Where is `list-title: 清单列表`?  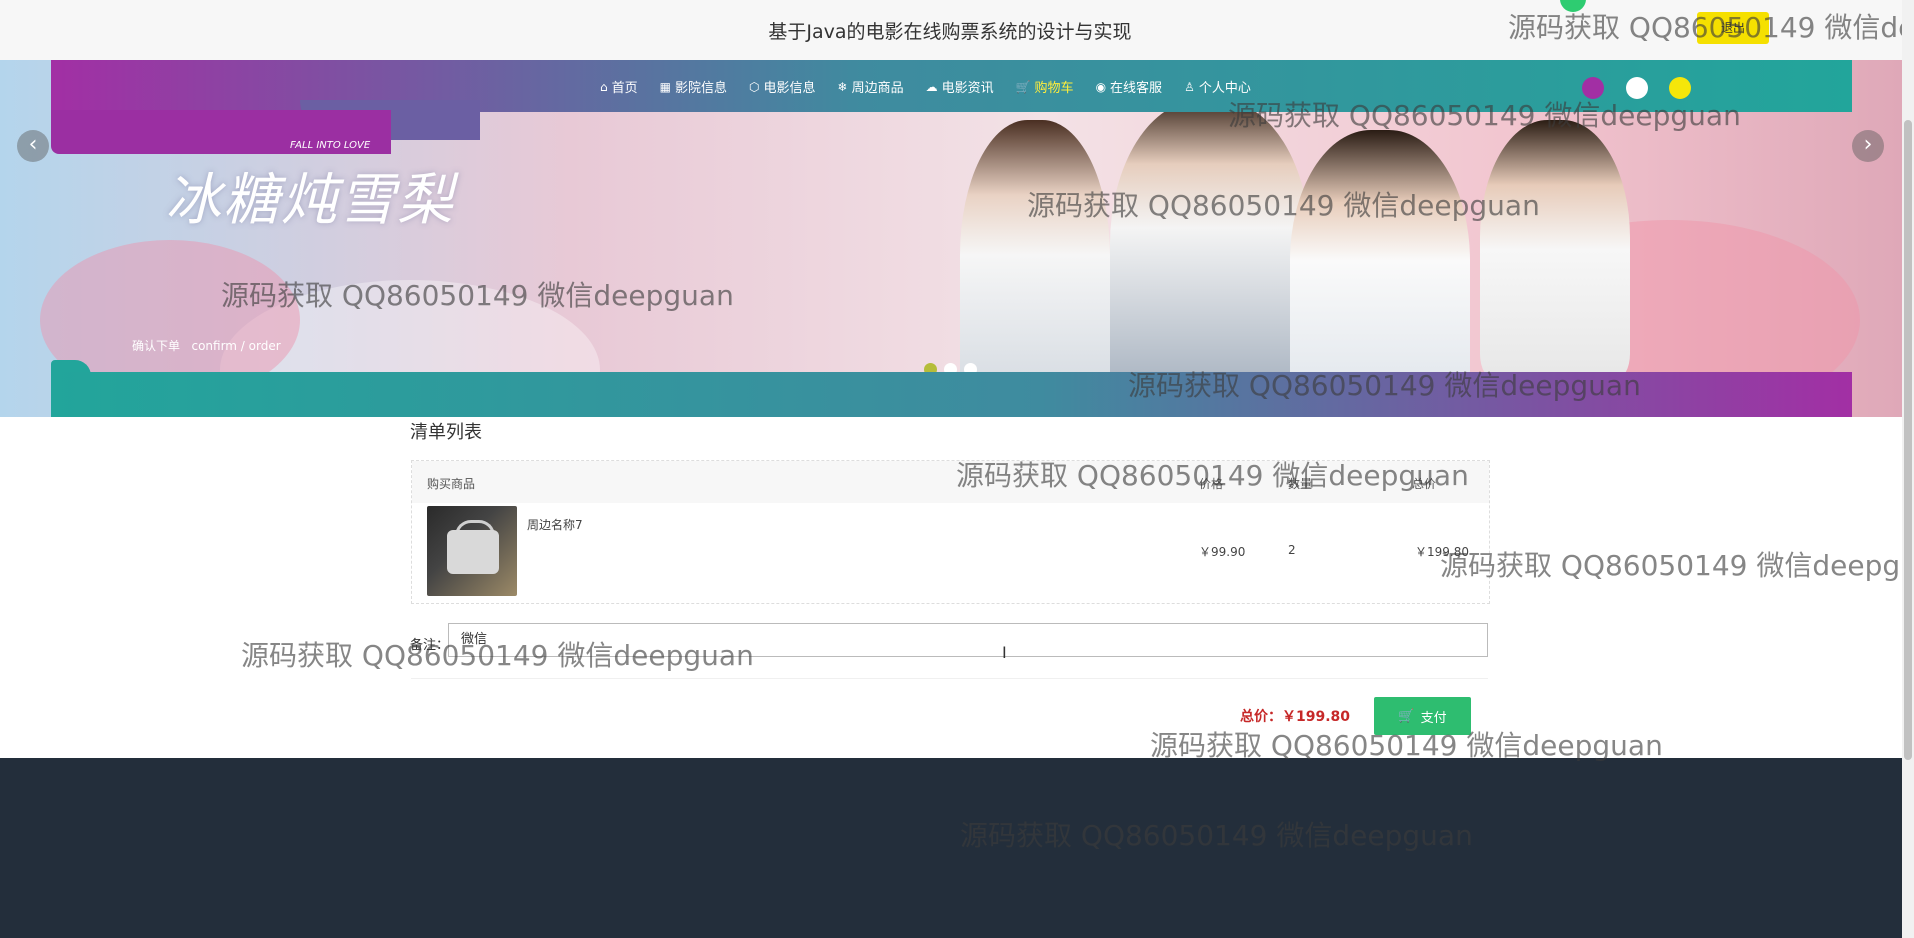 list-title: 清单列表 is located at coordinates (446, 432).